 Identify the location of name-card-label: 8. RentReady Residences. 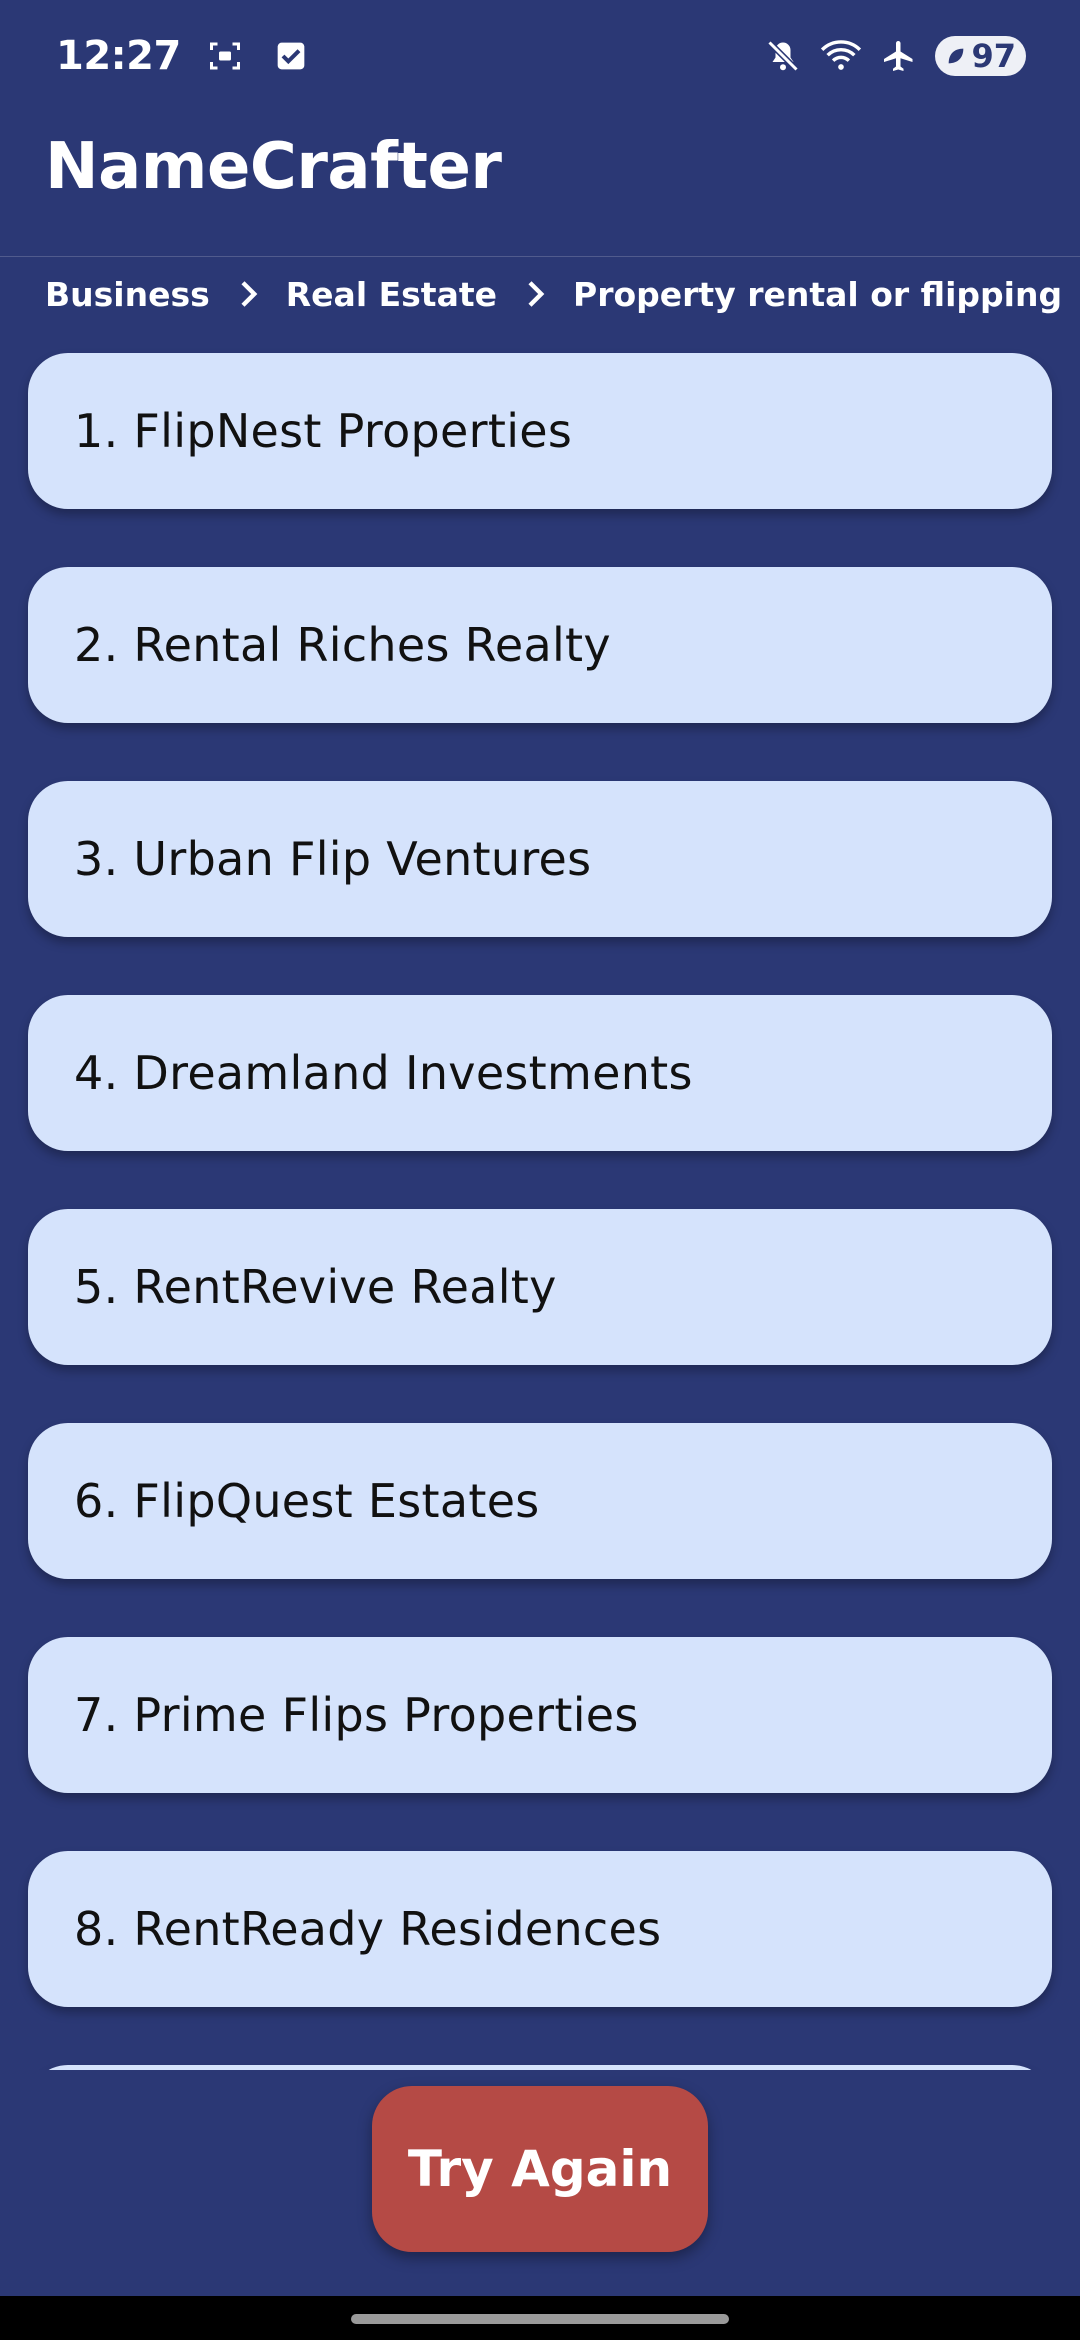
(368, 1929).